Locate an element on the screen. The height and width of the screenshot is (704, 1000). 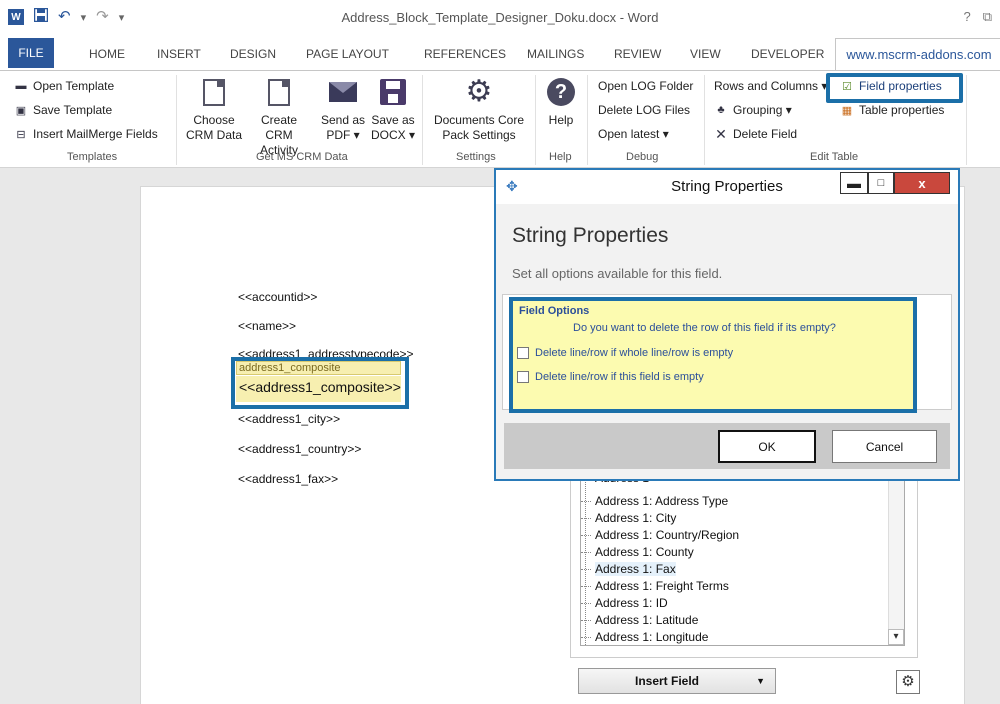
document-field-city: <<address1_city>> is located at coordinates (289, 419).